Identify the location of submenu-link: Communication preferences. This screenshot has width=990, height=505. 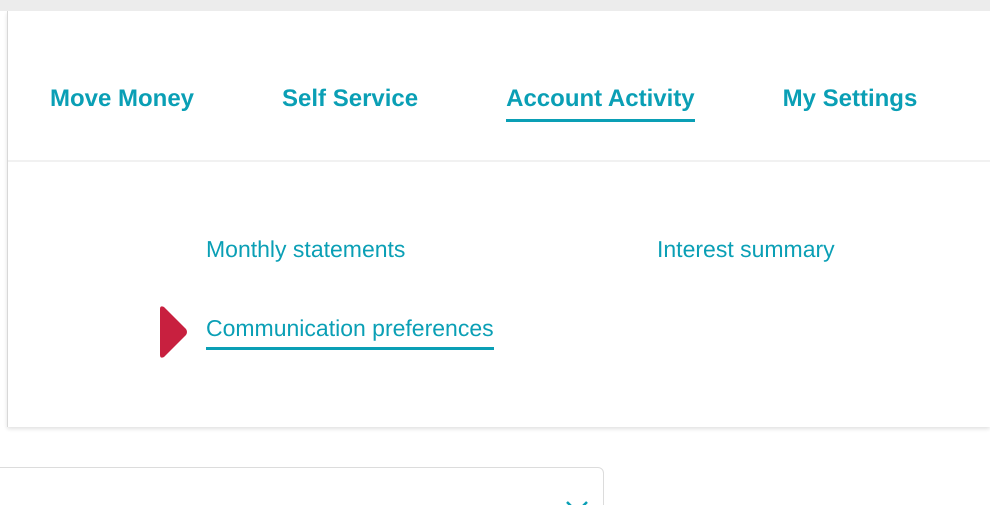
(350, 332).